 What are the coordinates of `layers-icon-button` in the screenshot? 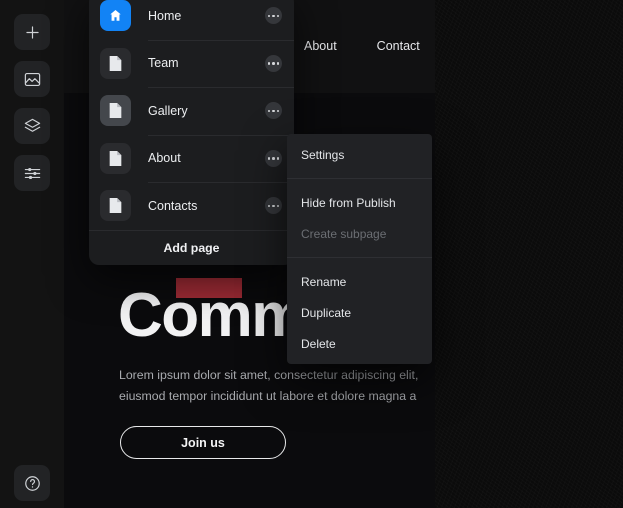 It's located at (32, 126).